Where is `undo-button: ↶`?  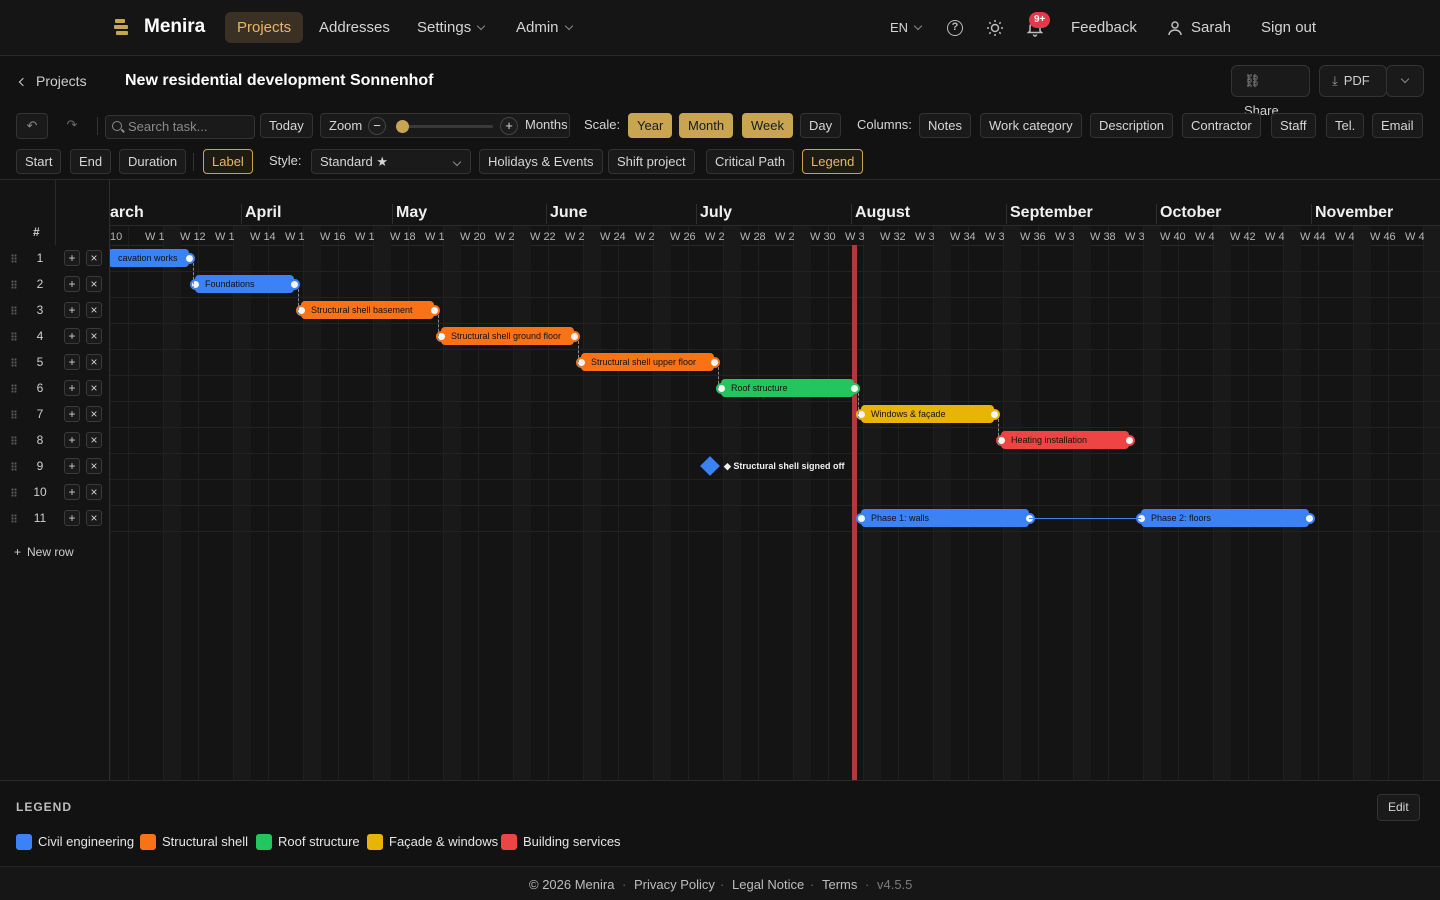 undo-button: ↶ is located at coordinates (32, 126).